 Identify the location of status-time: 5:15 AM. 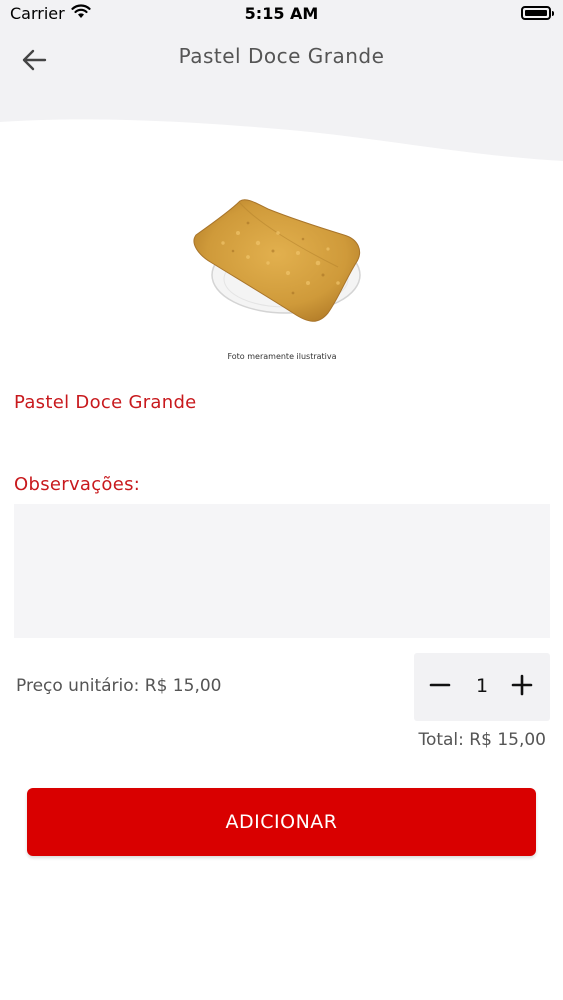
(281, 13).